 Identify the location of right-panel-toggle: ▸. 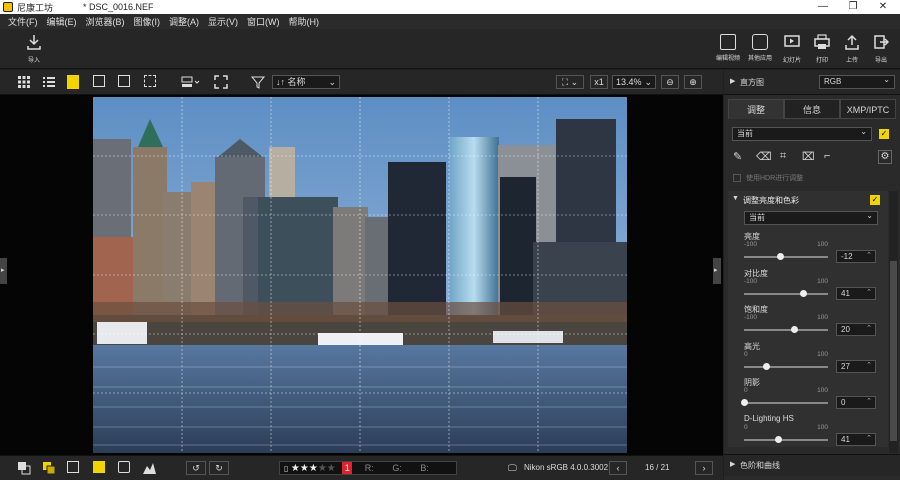
(717, 271).